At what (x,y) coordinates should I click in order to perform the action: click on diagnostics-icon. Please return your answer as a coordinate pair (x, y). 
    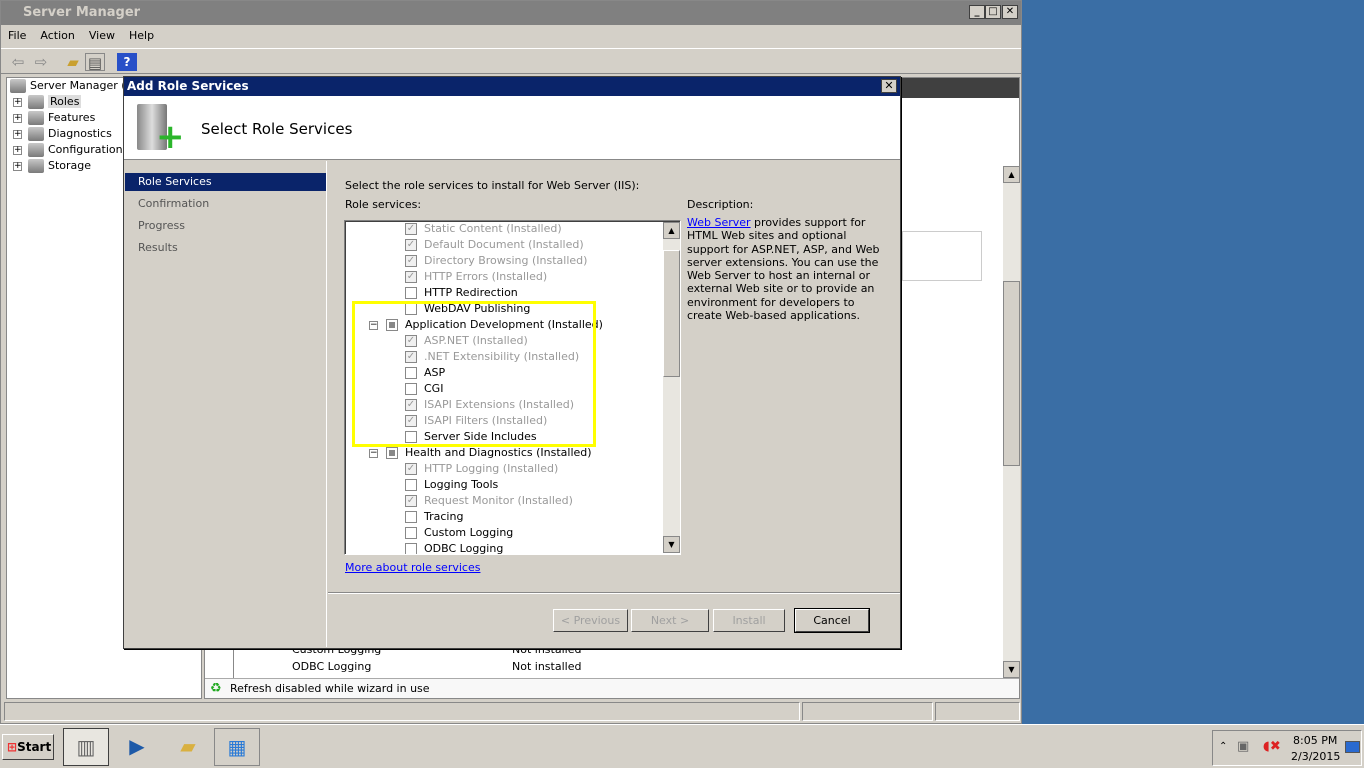
    Looking at the image, I should click on (36, 134).